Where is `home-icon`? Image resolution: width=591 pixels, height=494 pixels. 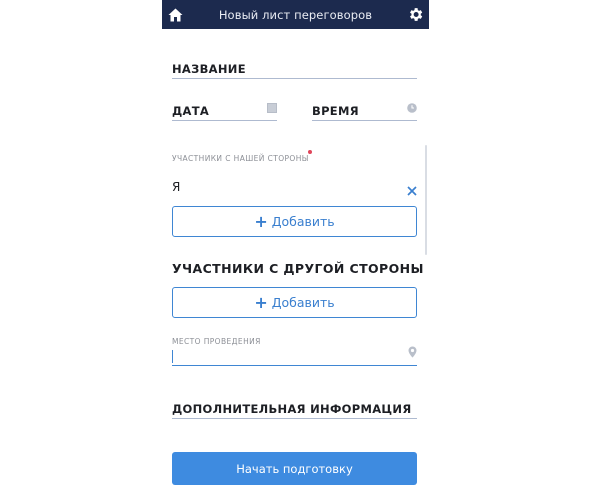 home-icon is located at coordinates (175, 14).